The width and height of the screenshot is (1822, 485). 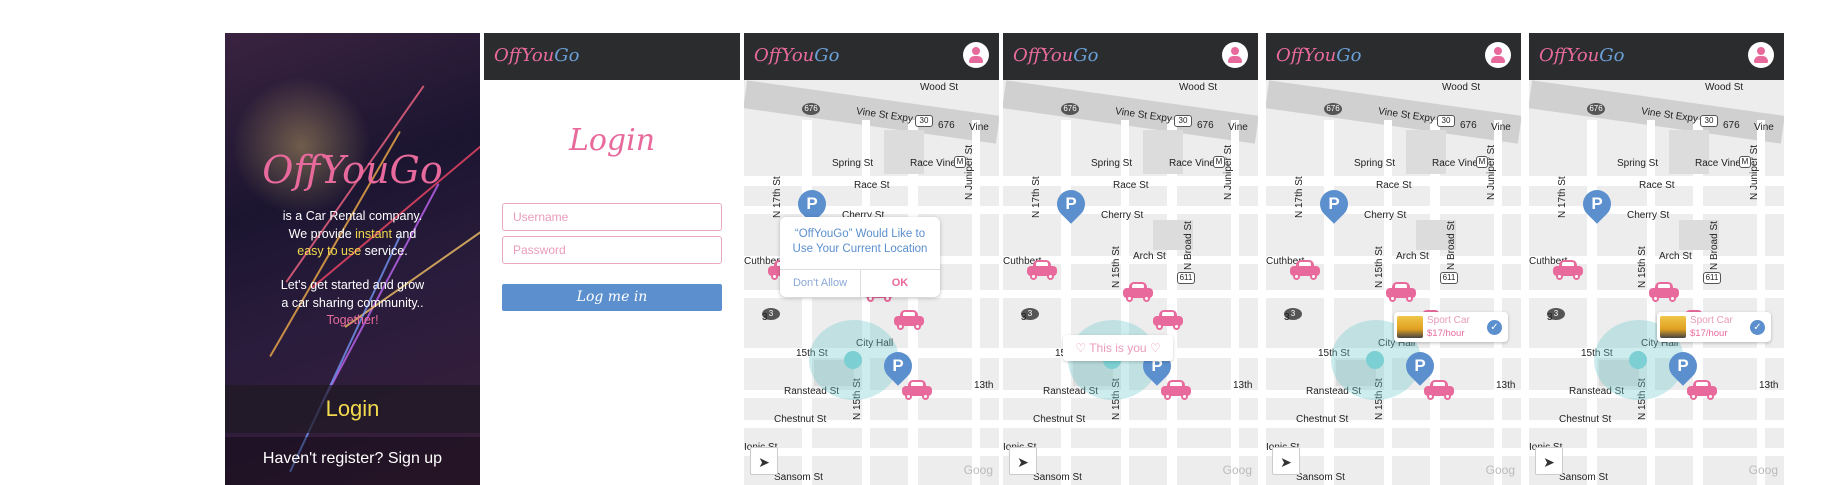 What do you see at coordinates (900, 283) in the screenshot?
I see `ok-button: OK` at bounding box center [900, 283].